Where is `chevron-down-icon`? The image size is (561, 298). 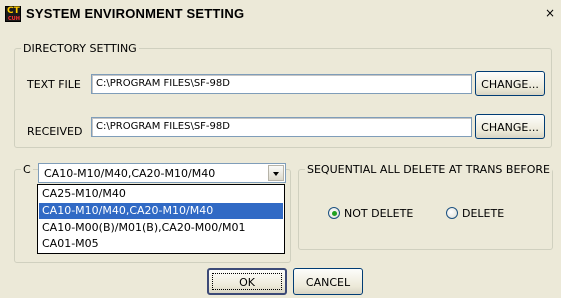
chevron-down-icon is located at coordinates (276, 174).